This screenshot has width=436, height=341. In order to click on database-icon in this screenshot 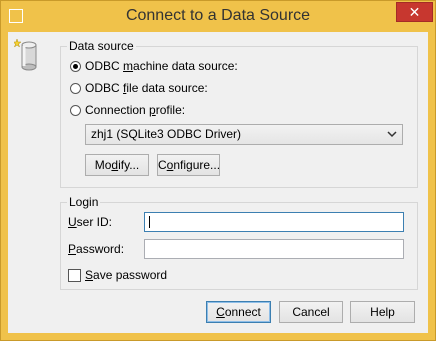, I will do `click(25, 54)`.